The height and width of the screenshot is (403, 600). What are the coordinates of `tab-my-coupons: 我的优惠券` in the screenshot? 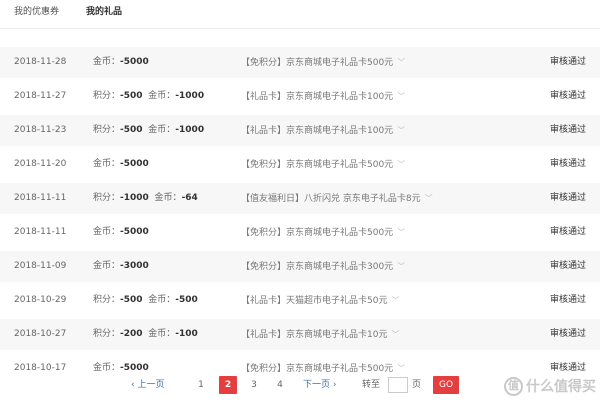 It's located at (36, 10).